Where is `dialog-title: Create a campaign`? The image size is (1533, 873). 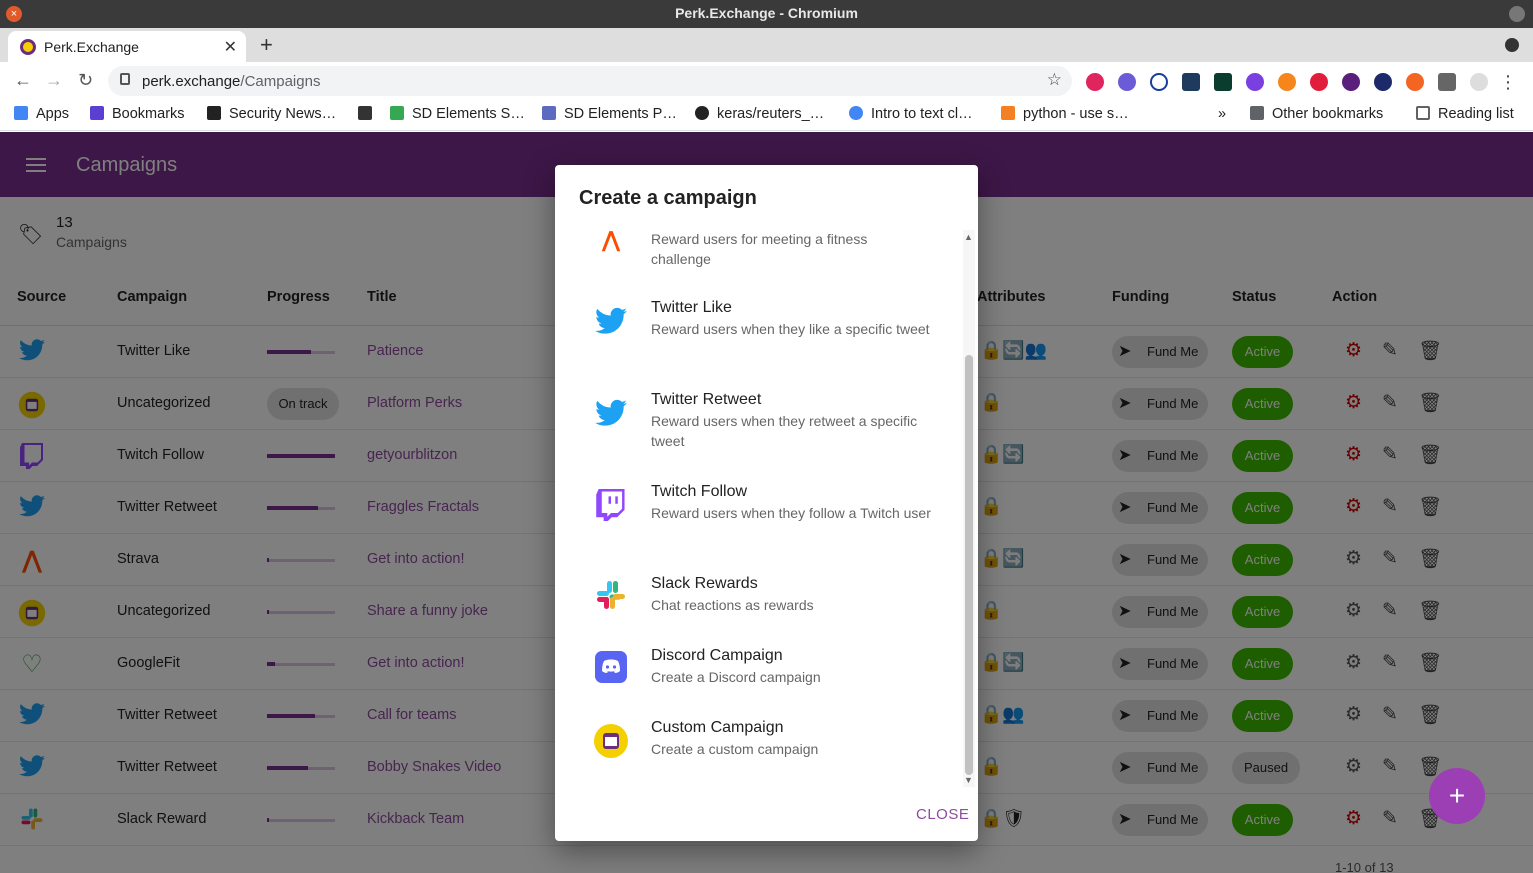 dialog-title: Create a campaign is located at coordinates (668, 198).